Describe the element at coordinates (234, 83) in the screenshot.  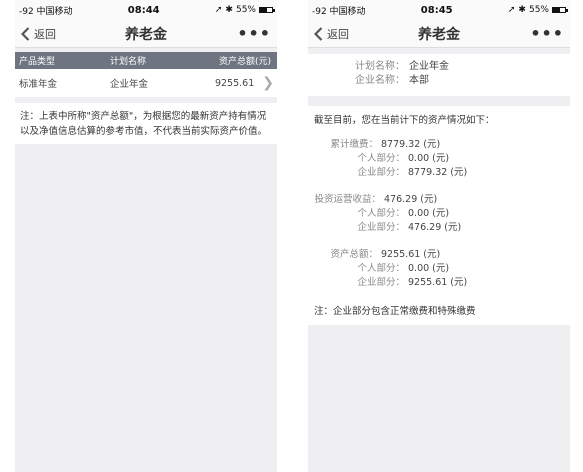
I see `asset-total-cell: 9255.61` at that location.